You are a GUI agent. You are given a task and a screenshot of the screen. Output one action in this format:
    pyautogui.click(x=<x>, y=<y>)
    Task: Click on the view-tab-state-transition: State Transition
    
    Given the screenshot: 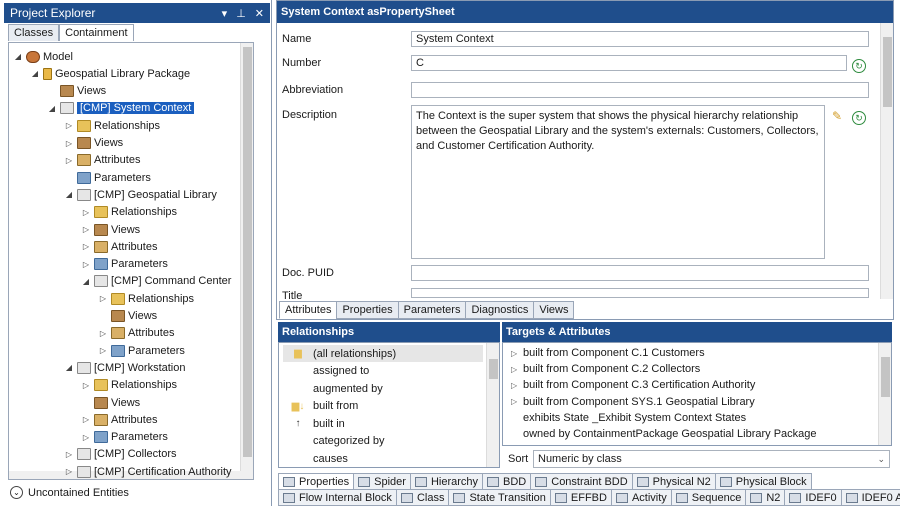 What is the action you would take?
    pyautogui.click(x=499, y=497)
    